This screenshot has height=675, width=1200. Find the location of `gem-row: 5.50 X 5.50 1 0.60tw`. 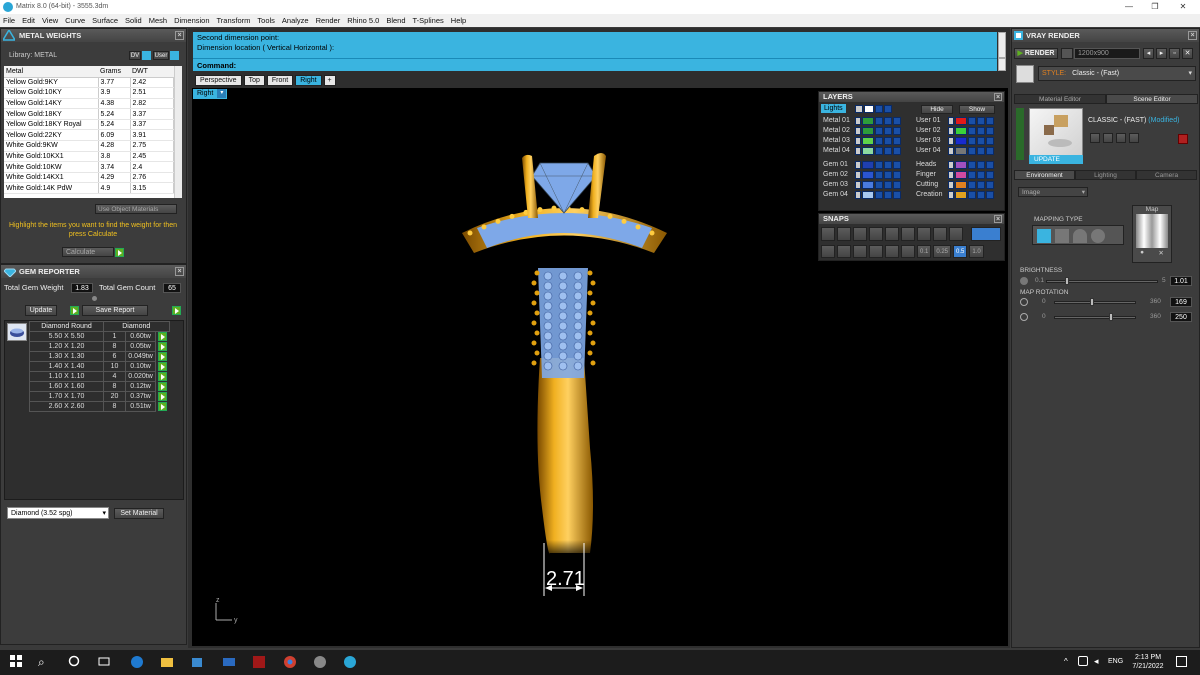

gem-row: 5.50 X 5.50 1 0.60tw is located at coordinates (99, 336).